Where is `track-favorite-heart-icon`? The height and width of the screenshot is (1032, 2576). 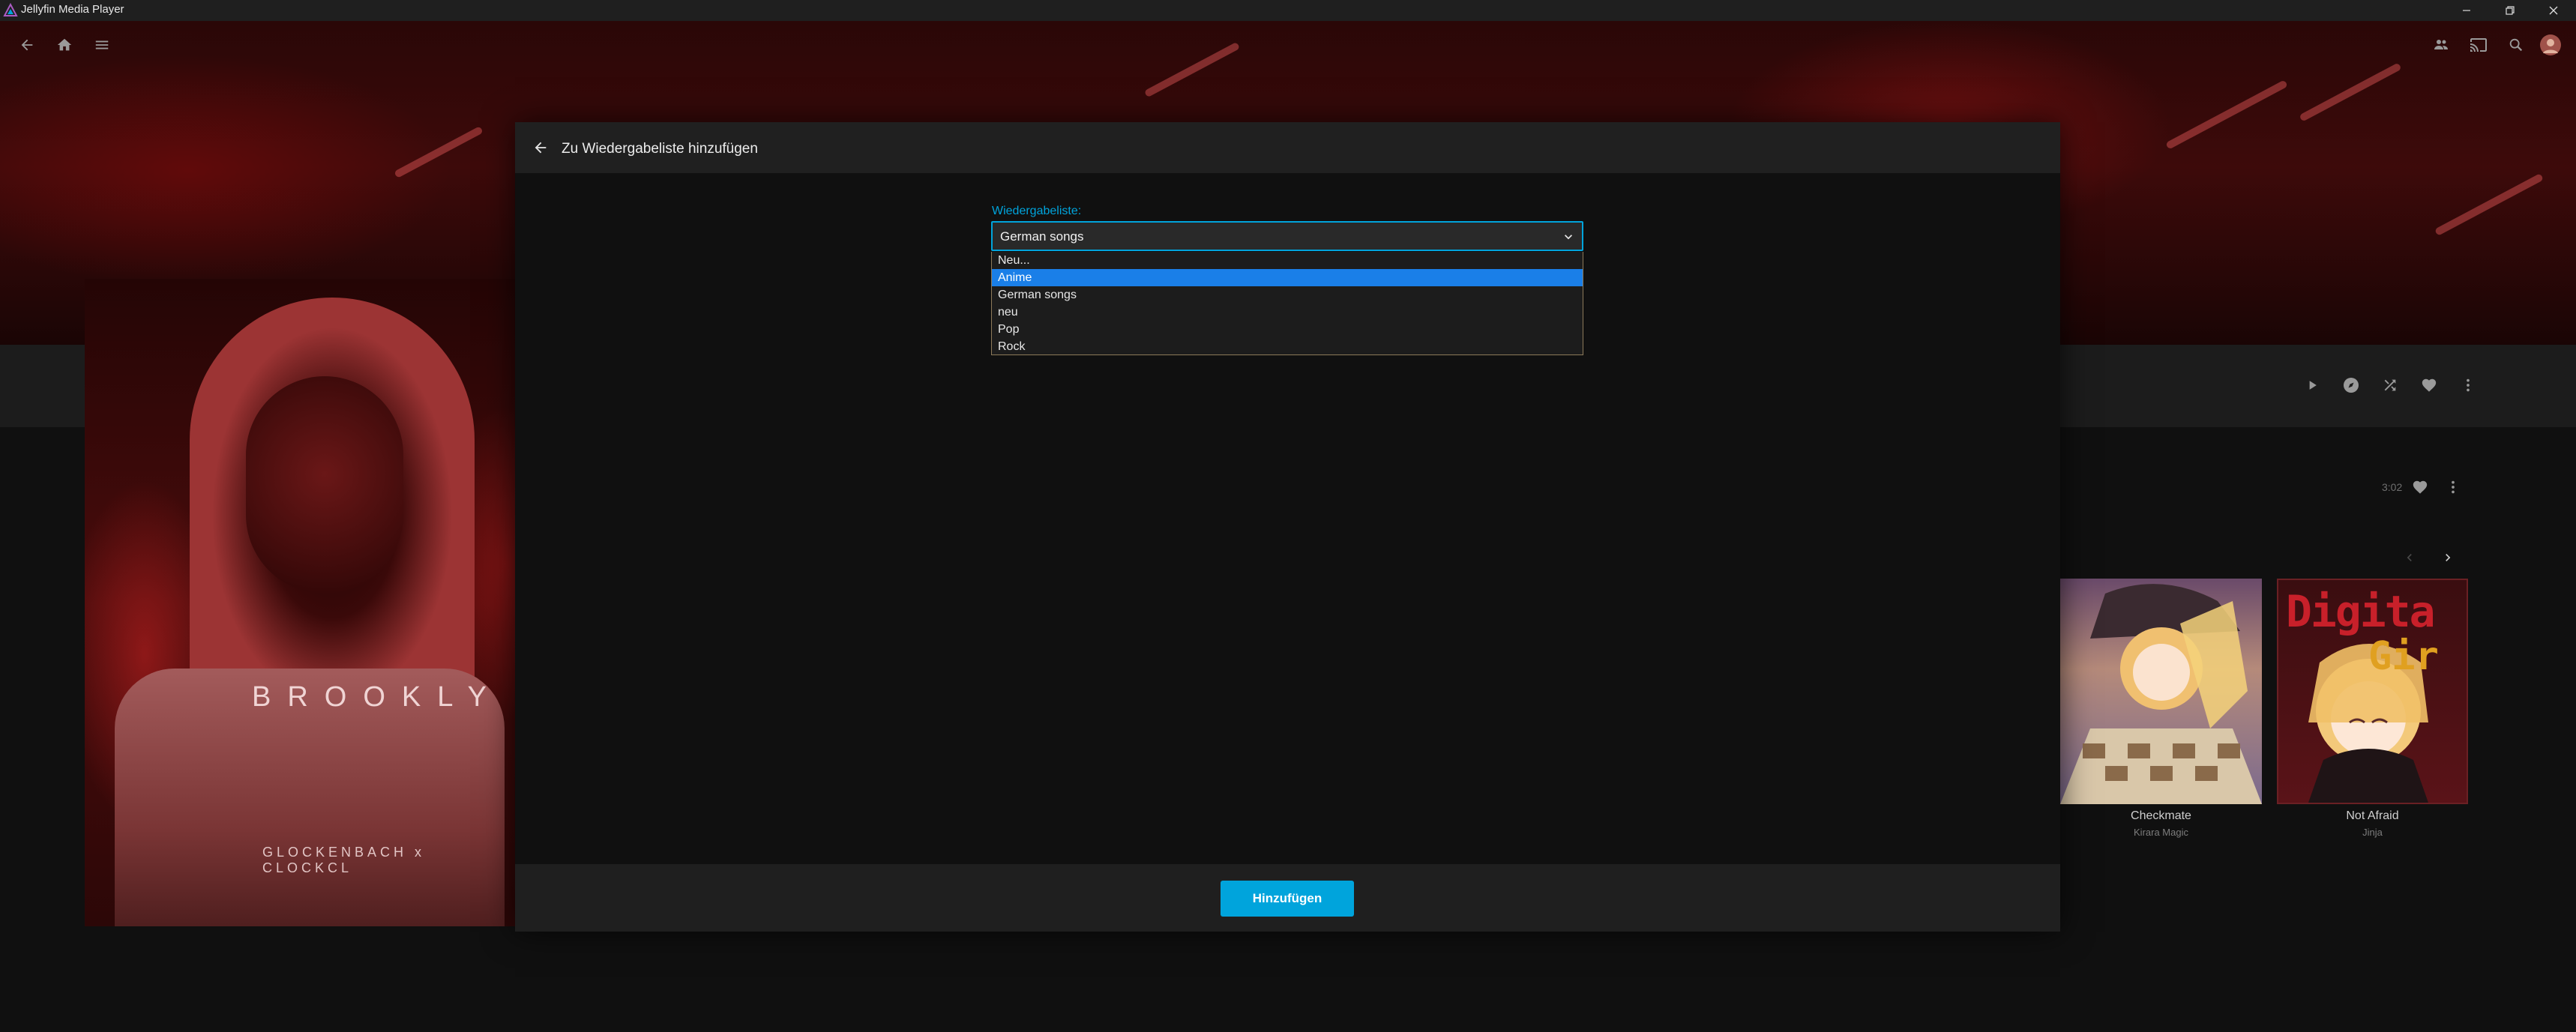
track-favorite-heart-icon is located at coordinates (2420, 487).